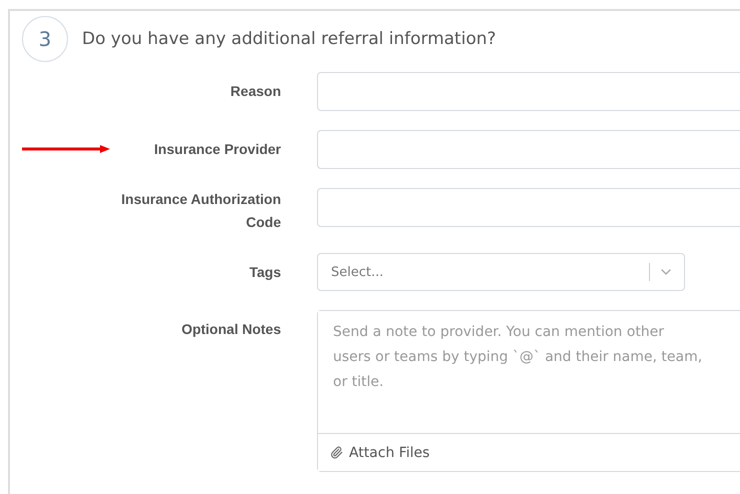 The width and height of the screenshot is (740, 494). What do you see at coordinates (217, 149) in the screenshot?
I see `field-label: Insurance Provider` at bounding box center [217, 149].